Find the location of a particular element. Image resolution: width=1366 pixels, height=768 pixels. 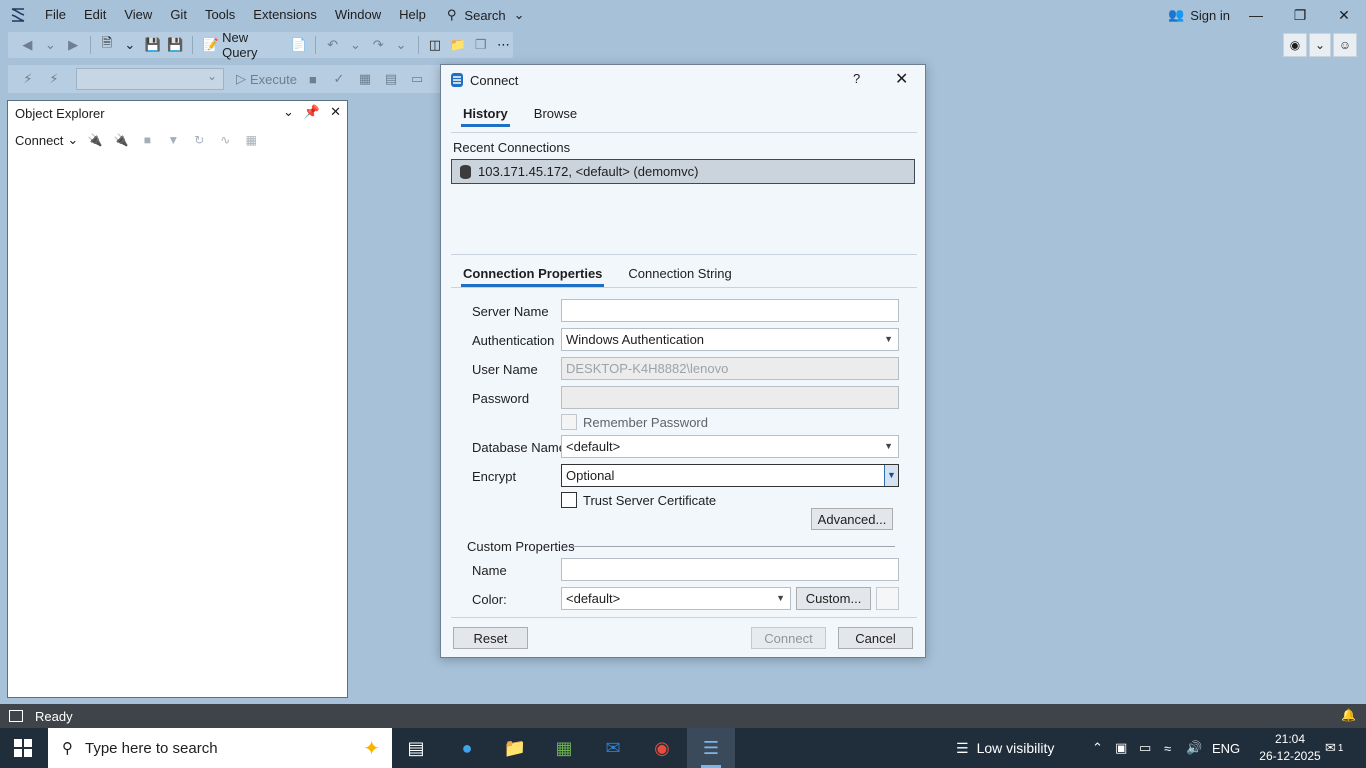

microsoft-store-icon: ▦ is located at coordinates (564, 748).